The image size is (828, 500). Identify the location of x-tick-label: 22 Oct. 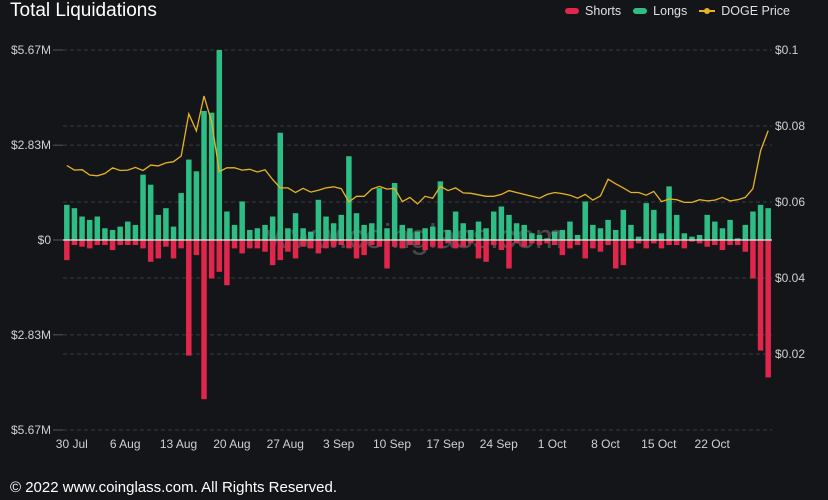
(713, 444).